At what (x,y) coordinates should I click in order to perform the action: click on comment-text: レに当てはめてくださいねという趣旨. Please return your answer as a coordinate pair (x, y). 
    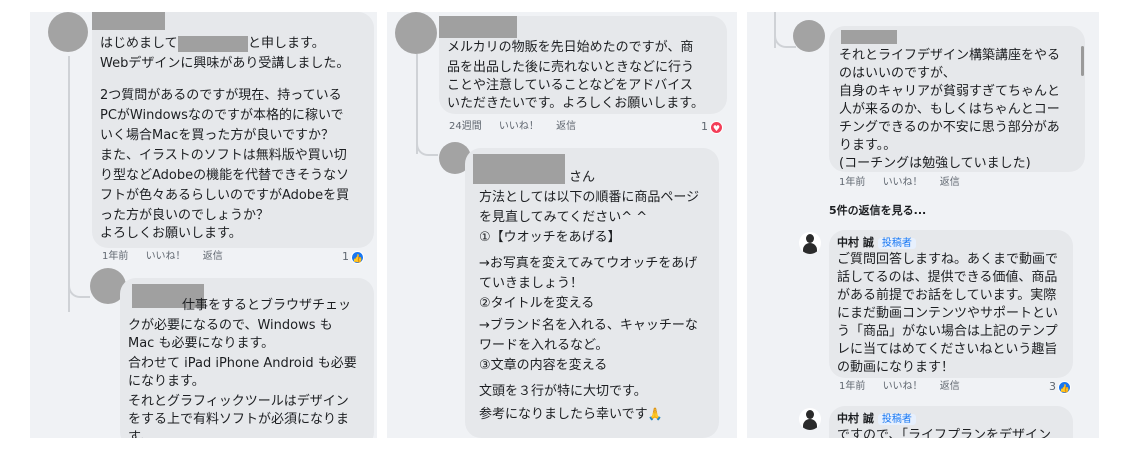
    Looking at the image, I should click on (947, 349).